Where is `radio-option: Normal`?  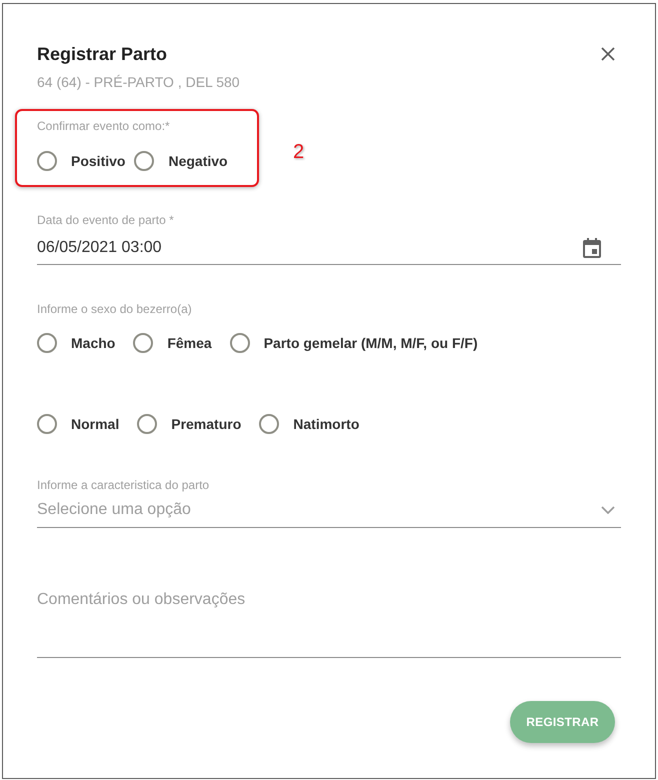
radio-option: Normal is located at coordinates (78, 424).